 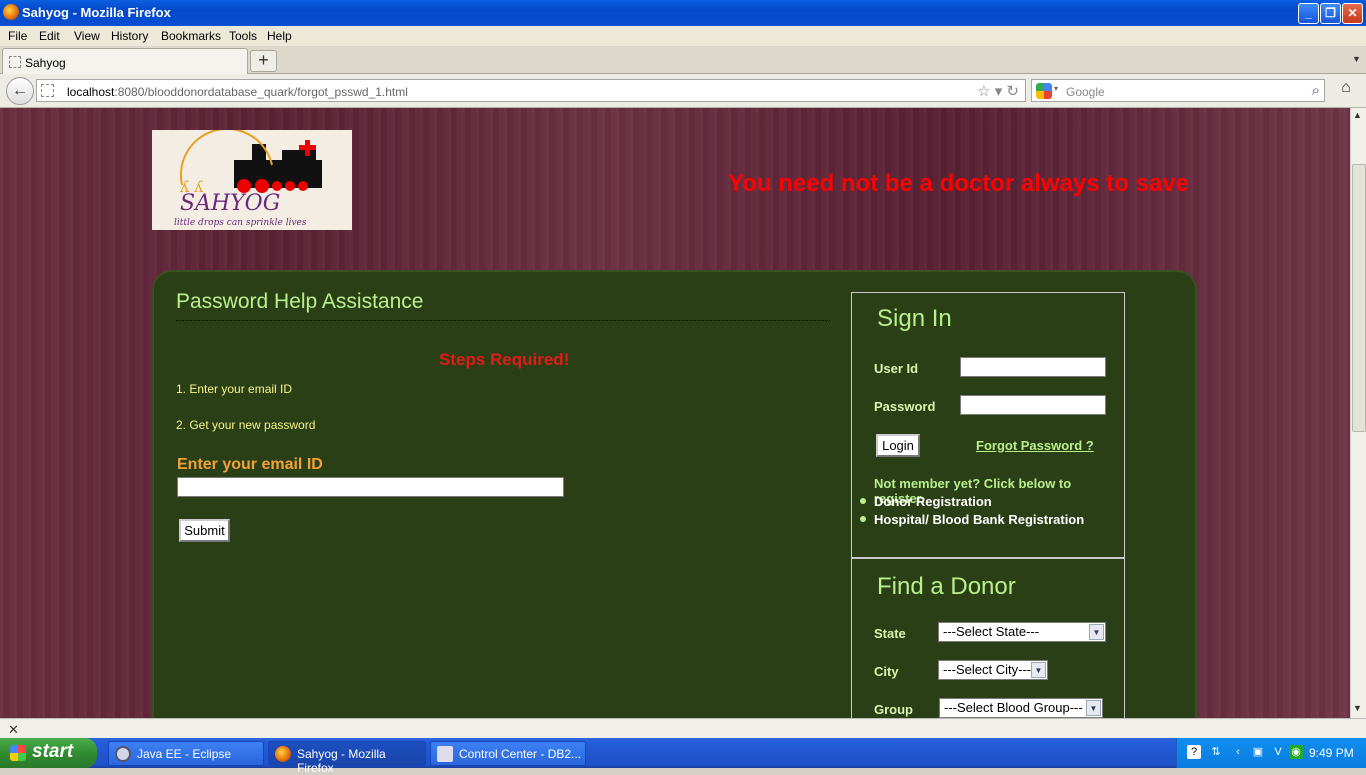 I want to click on page-title: Password Help Assistance, so click(x=300, y=301).